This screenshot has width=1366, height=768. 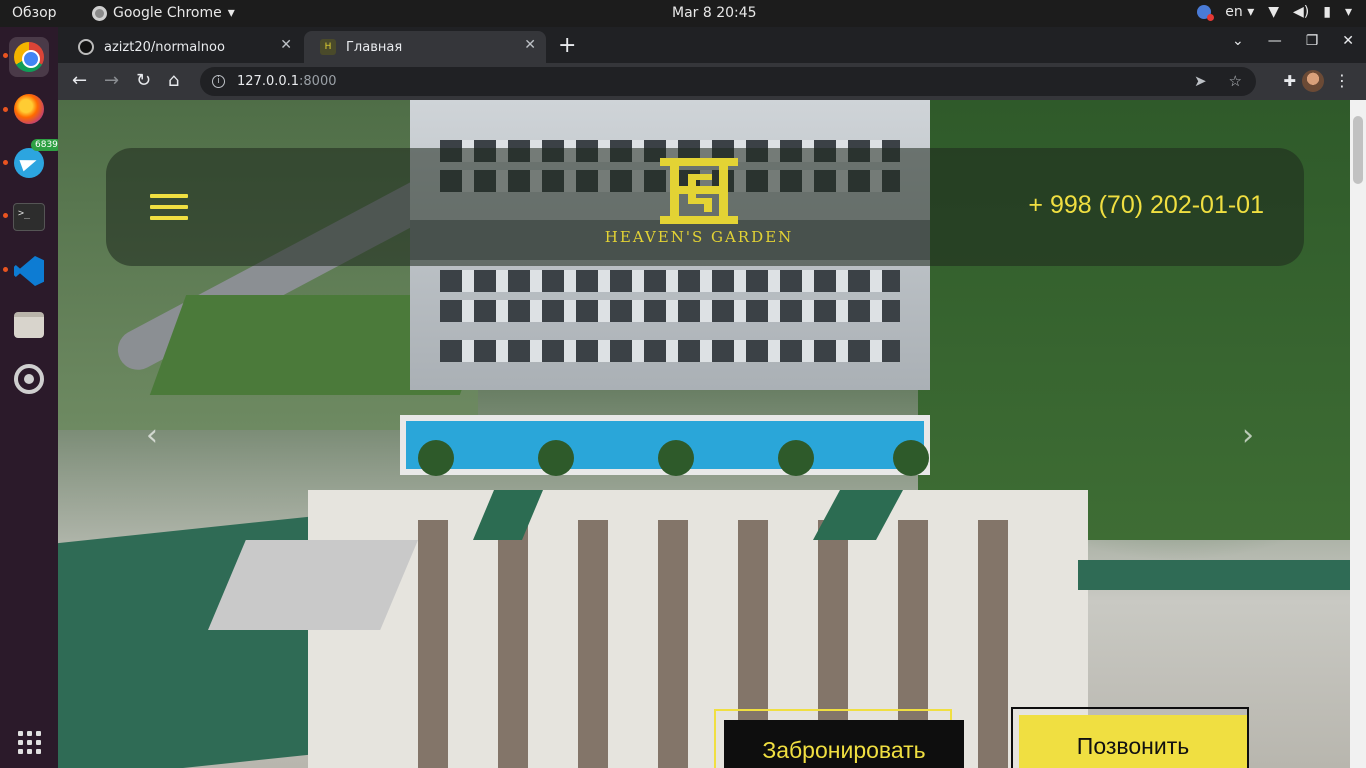 I want to click on chrome-menu-icon: ⋮, so click(x=1342, y=80).